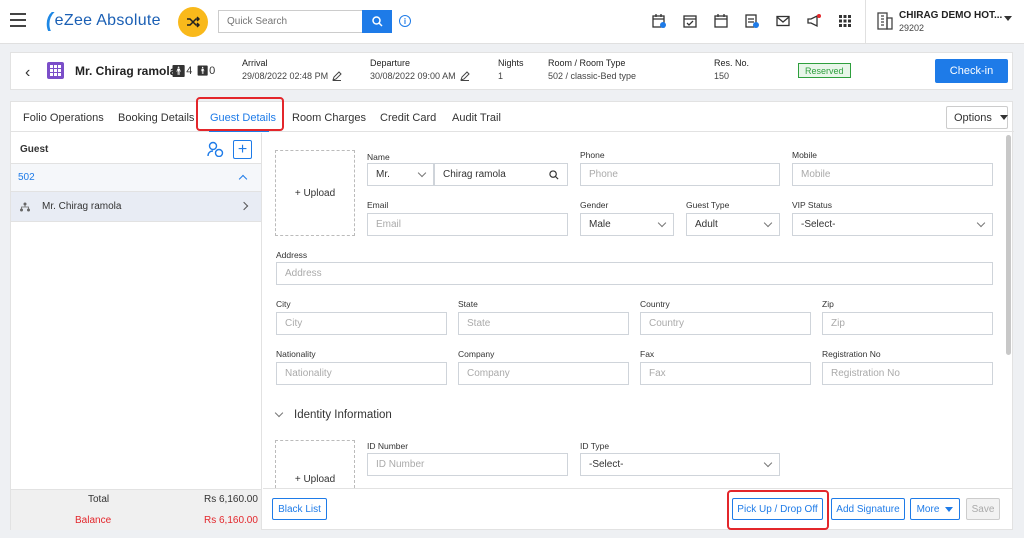  What do you see at coordinates (706, 224) in the screenshot?
I see `guest-type-value: Adult` at bounding box center [706, 224].